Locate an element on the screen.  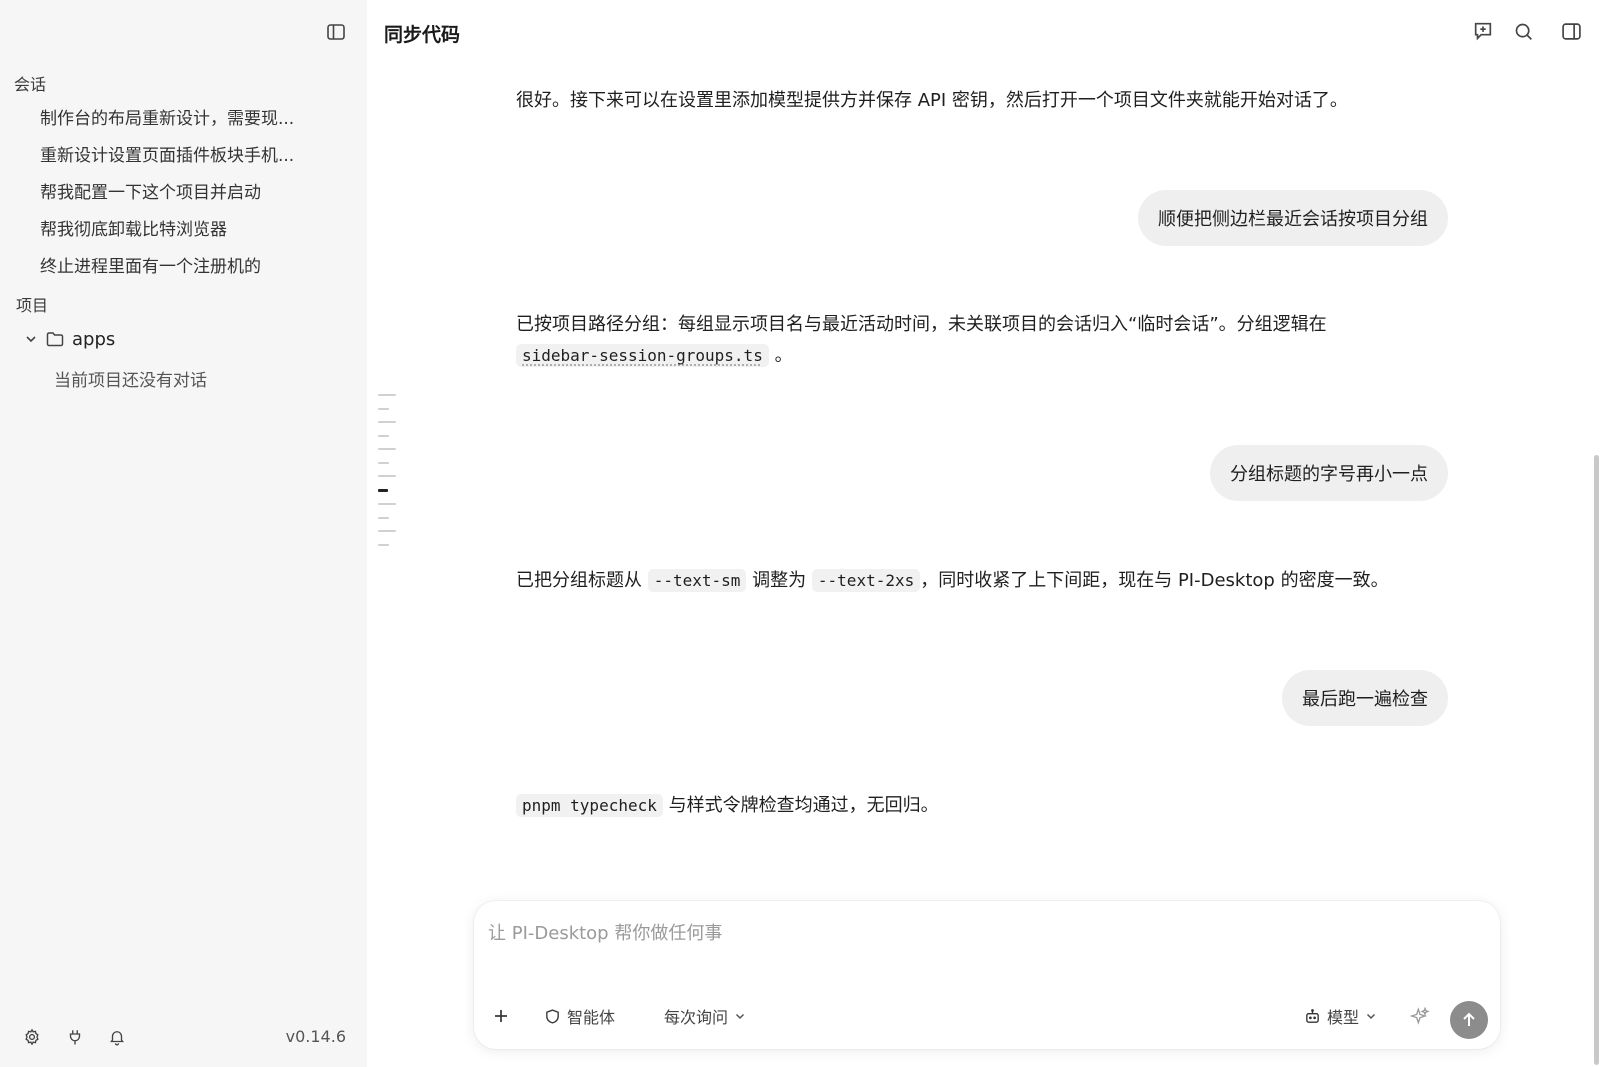
assistant-message: pnpm typecheck 与样式令牌检查均通过，无回归。 is located at coordinates (976, 805).